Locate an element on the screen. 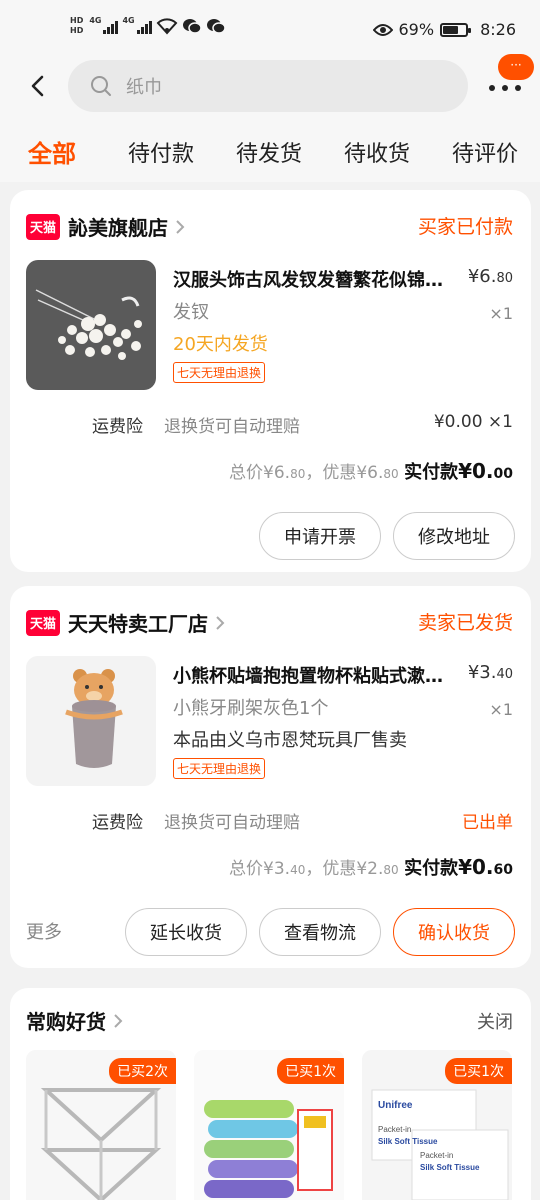 The height and width of the screenshot is (1200, 540). seller-note: 本品由义乌市恩梵玩具厂售卖 is located at coordinates (290, 740).